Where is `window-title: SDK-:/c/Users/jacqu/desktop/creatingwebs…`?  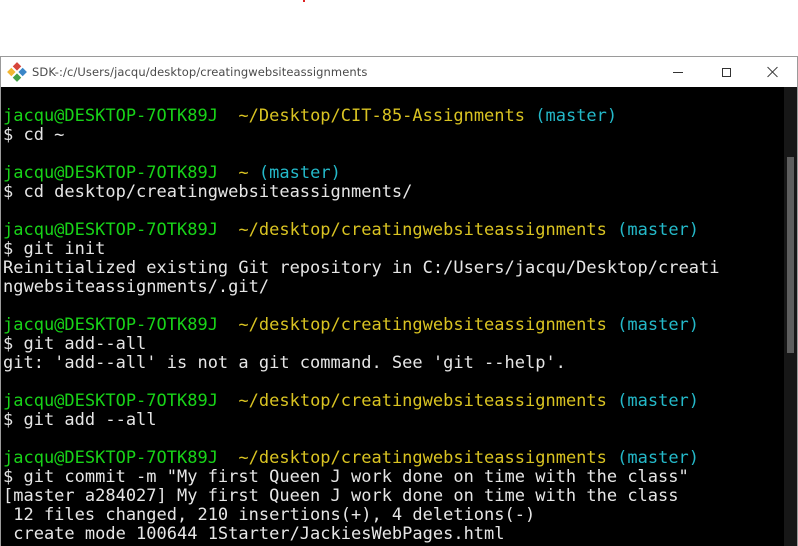 window-title: SDK-:/c/Users/jacqu/desktop/creatingwebs… is located at coordinates (200, 72).